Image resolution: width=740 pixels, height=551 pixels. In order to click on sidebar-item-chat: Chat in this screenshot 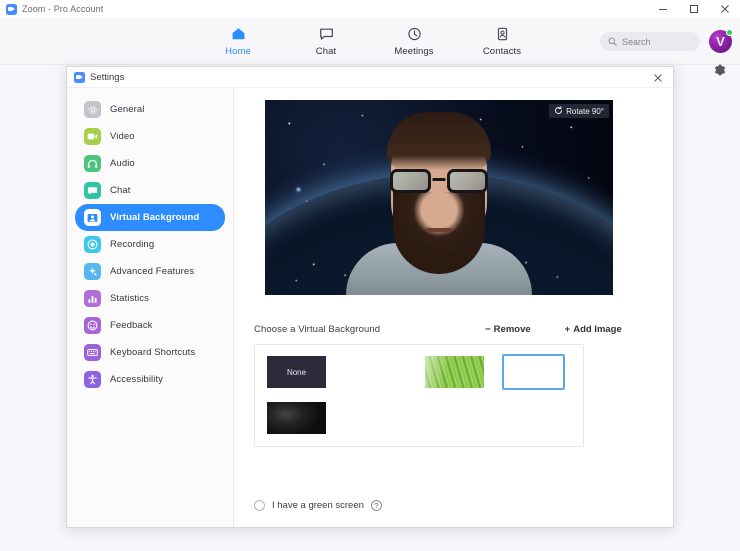, I will do `click(150, 190)`.